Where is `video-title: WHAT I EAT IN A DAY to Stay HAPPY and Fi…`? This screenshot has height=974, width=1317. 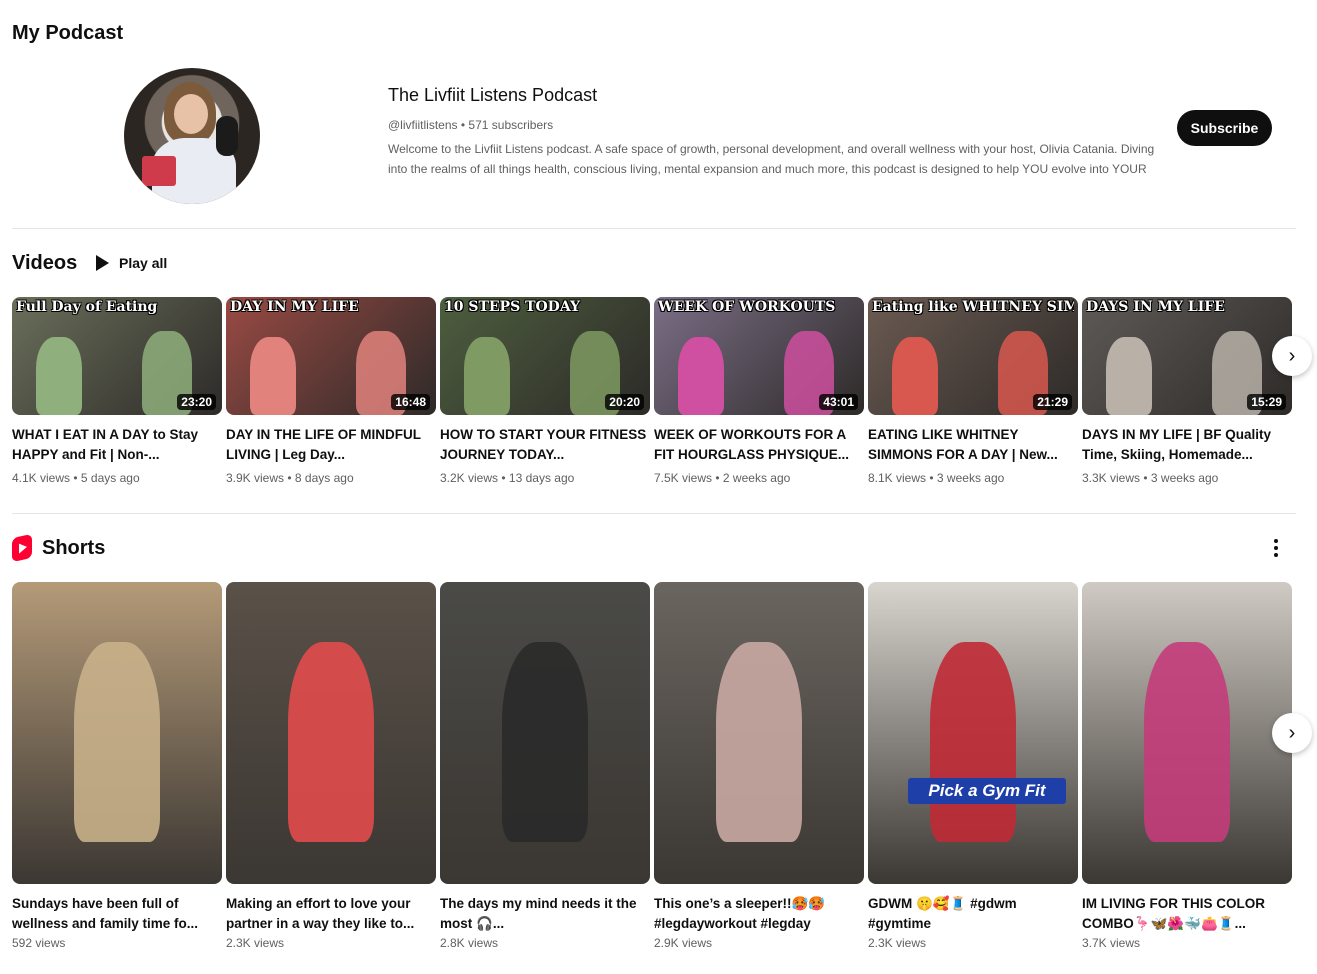
video-title: WHAT I EAT IN A DAY to Stay HAPPY and Fi… is located at coordinates (117, 445).